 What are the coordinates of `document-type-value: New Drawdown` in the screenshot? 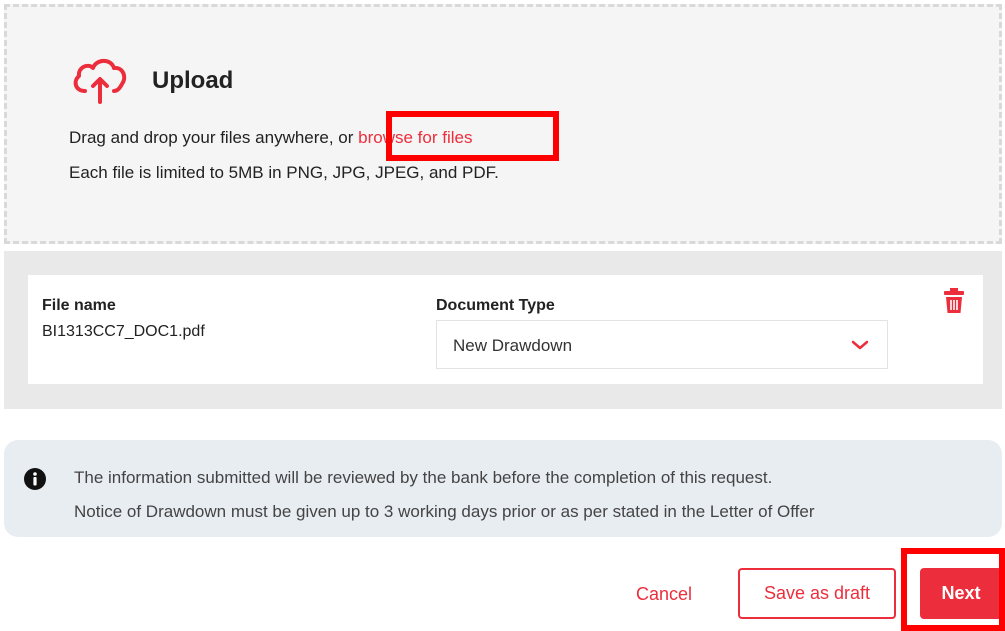 It's located at (513, 345).